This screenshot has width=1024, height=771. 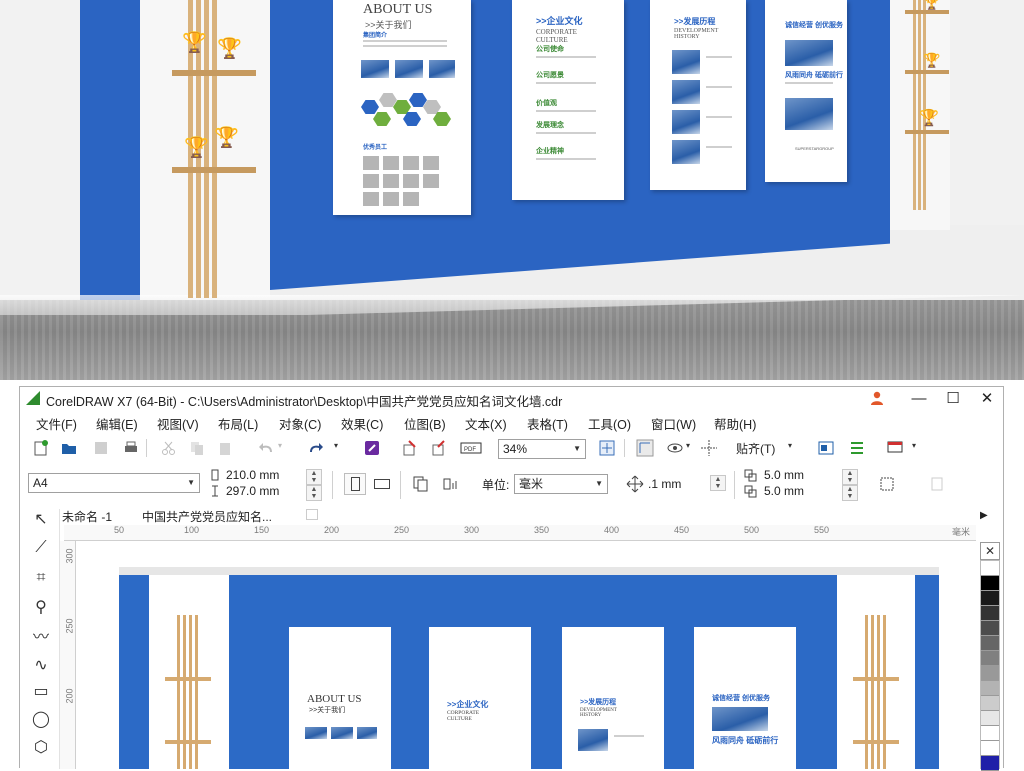 What do you see at coordinates (362, 423) in the screenshot?
I see `menu-effects: 效果(C)` at bounding box center [362, 423].